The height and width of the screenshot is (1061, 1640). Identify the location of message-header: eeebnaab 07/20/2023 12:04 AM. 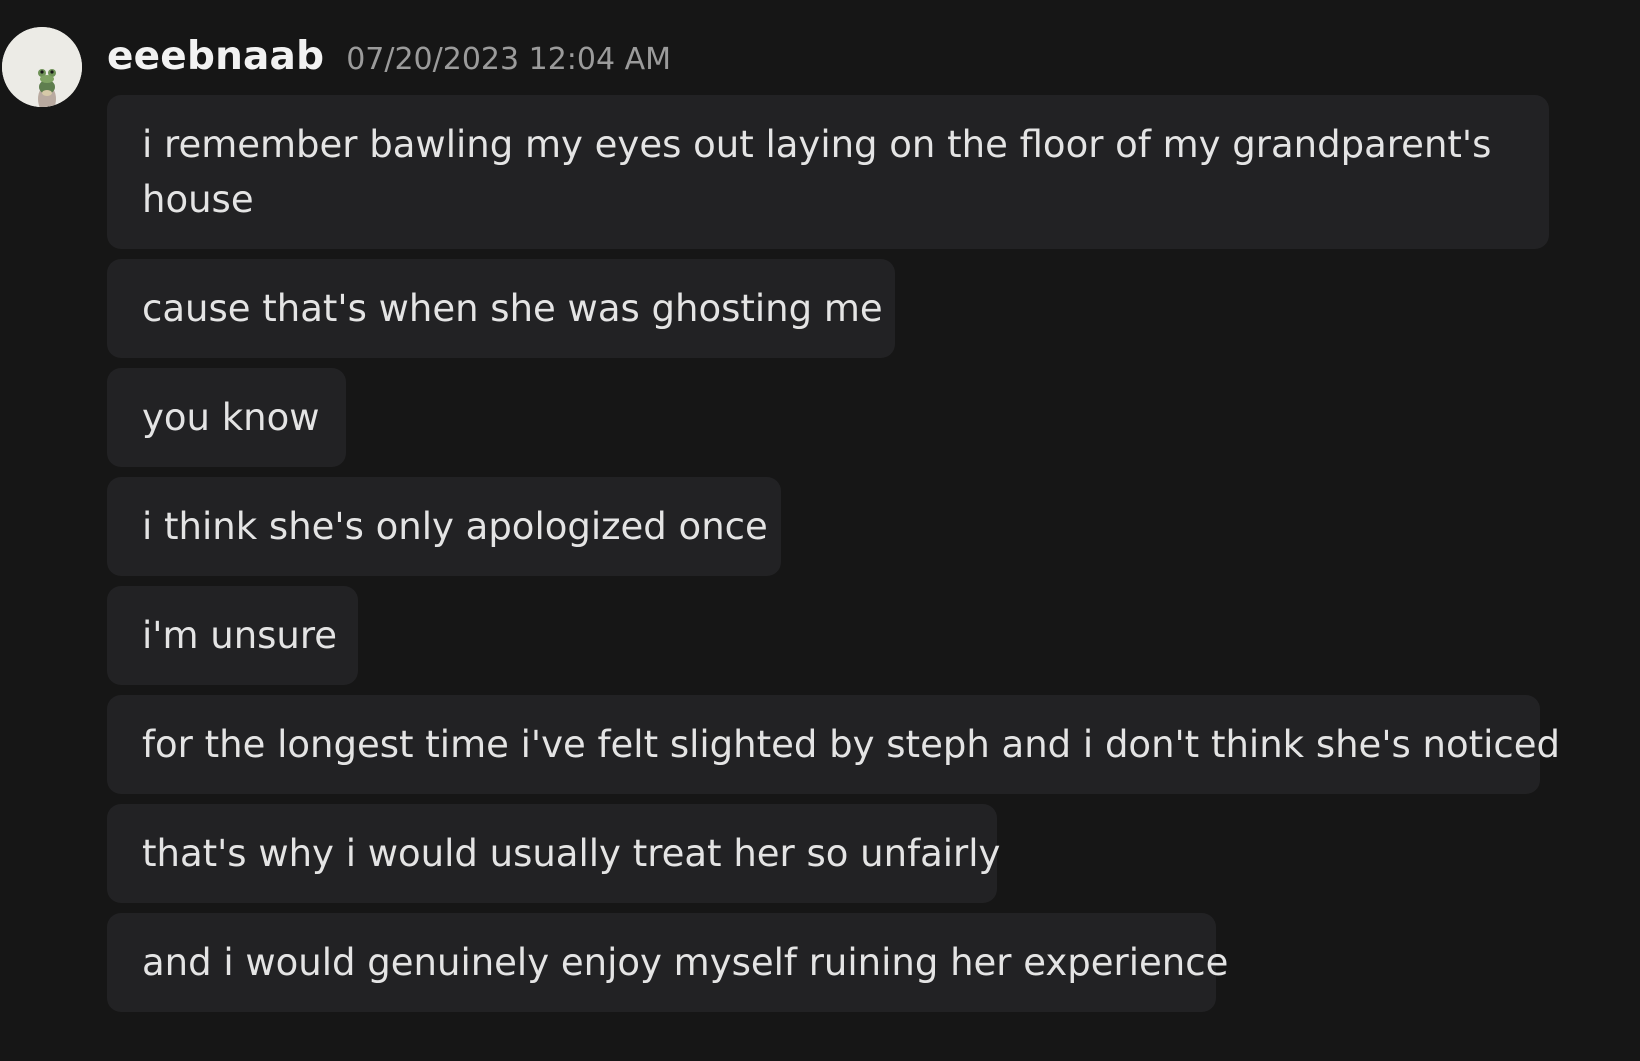
(389, 56).